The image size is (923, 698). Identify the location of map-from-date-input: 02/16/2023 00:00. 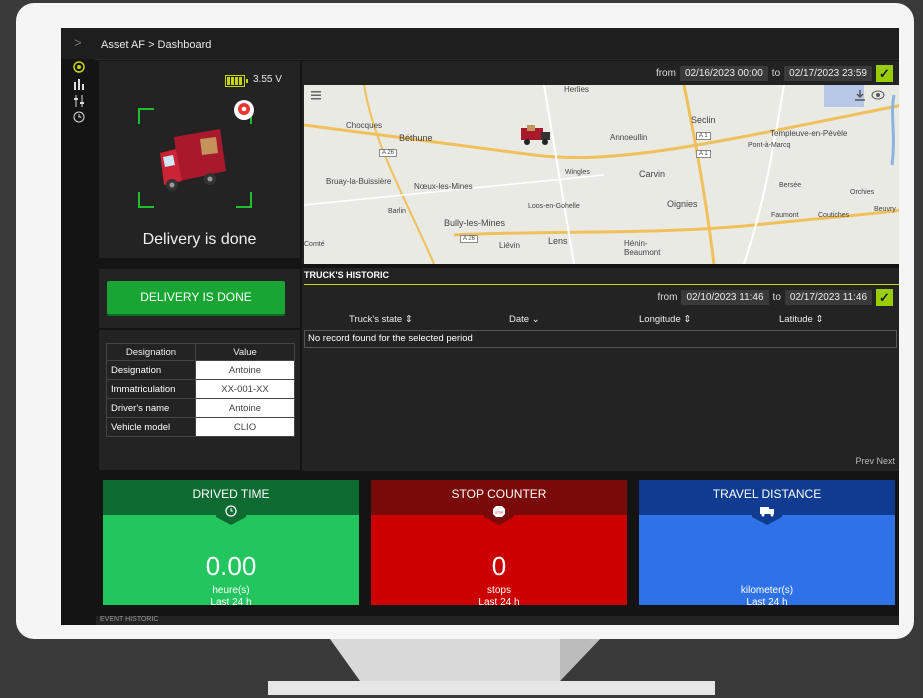
(723, 73).